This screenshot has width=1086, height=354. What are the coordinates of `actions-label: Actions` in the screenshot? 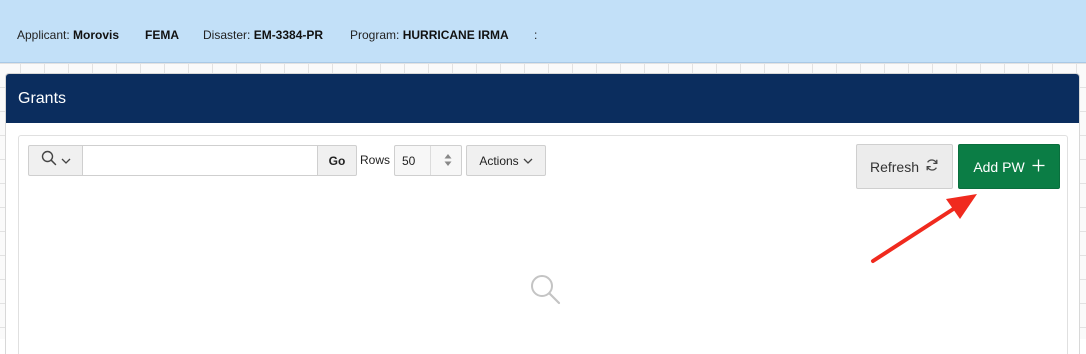 It's located at (499, 160).